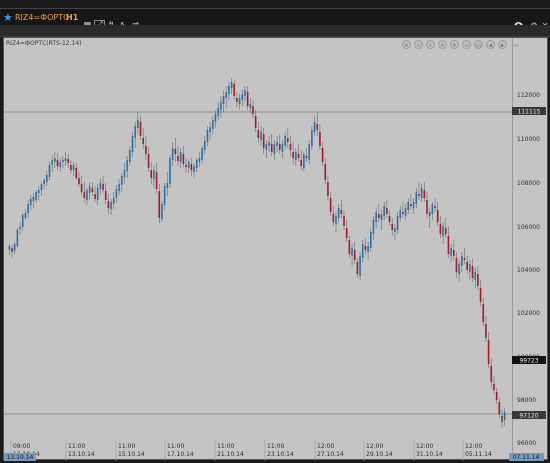 The height and width of the screenshot is (463, 550). Describe the element at coordinates (230, 454) in the screenshot. I see `date-tick-label: 21.10.14` at that location.